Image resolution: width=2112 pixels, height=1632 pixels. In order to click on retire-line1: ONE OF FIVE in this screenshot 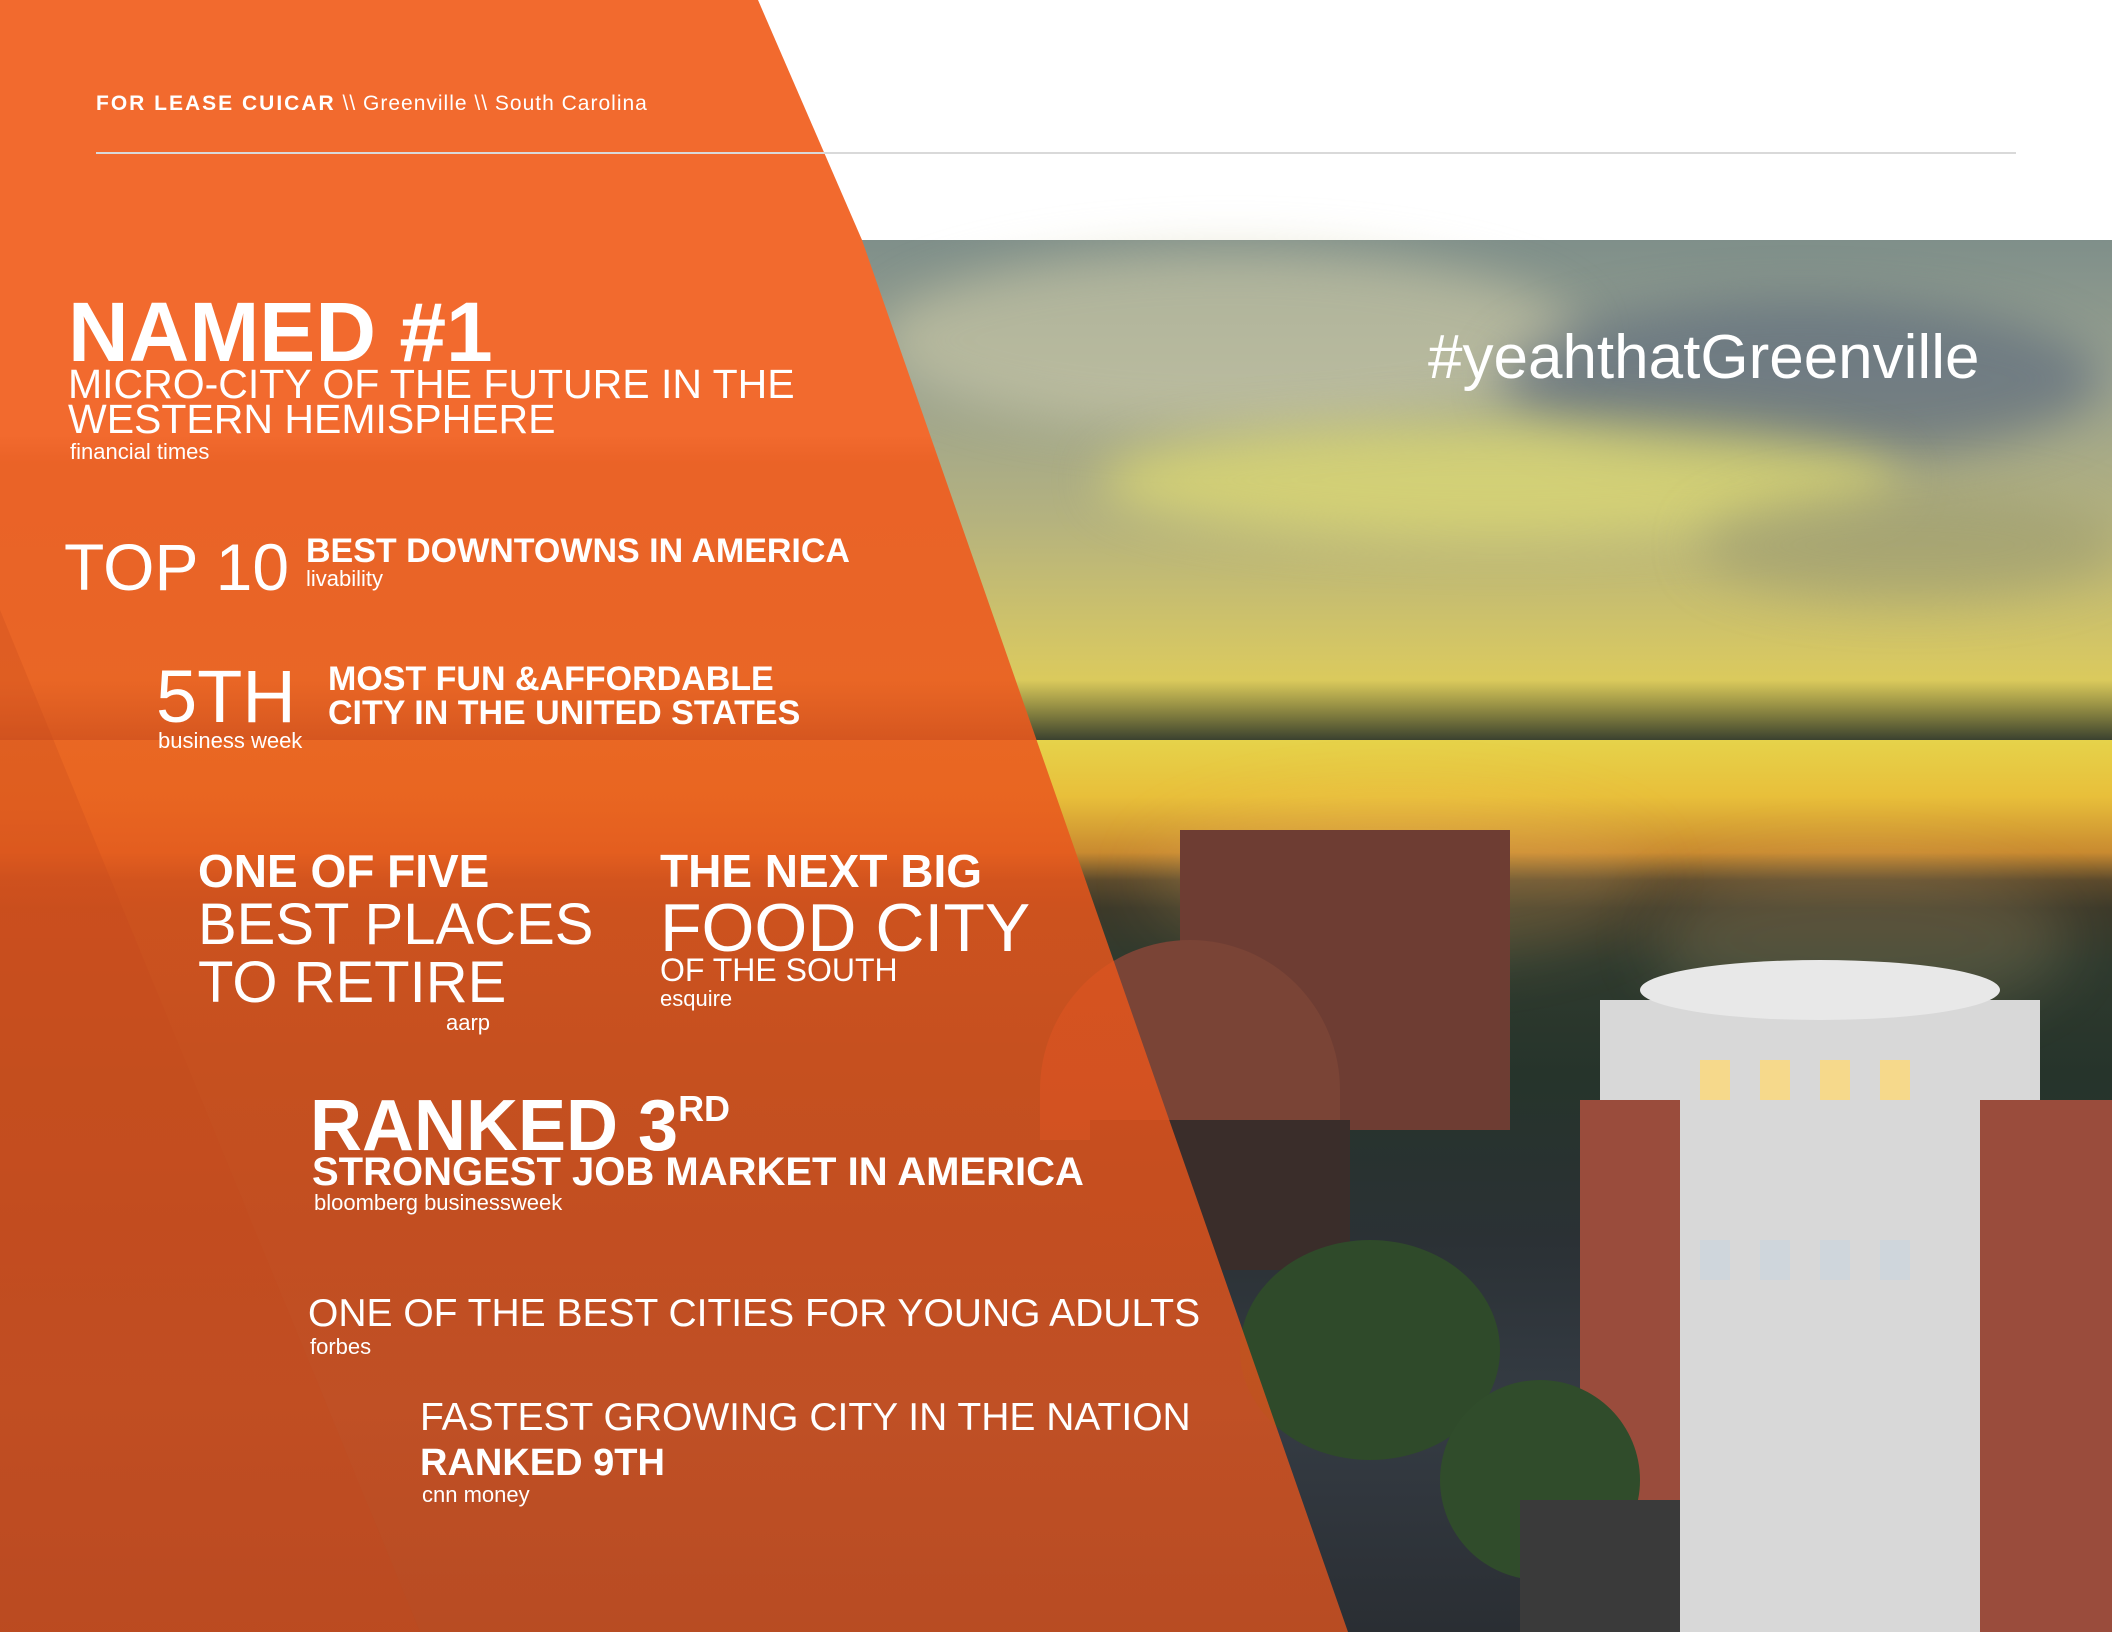, I will do `click(344, 871)`.